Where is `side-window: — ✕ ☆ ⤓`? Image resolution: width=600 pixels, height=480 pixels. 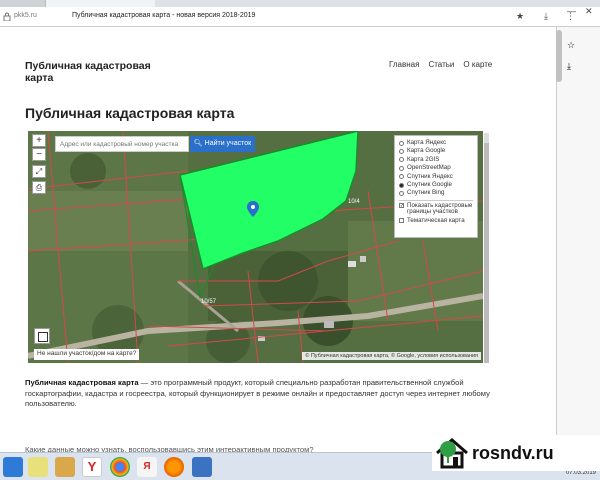
side-window: — ✕ ☆ ⤓ is located at coordinates (578, 226).